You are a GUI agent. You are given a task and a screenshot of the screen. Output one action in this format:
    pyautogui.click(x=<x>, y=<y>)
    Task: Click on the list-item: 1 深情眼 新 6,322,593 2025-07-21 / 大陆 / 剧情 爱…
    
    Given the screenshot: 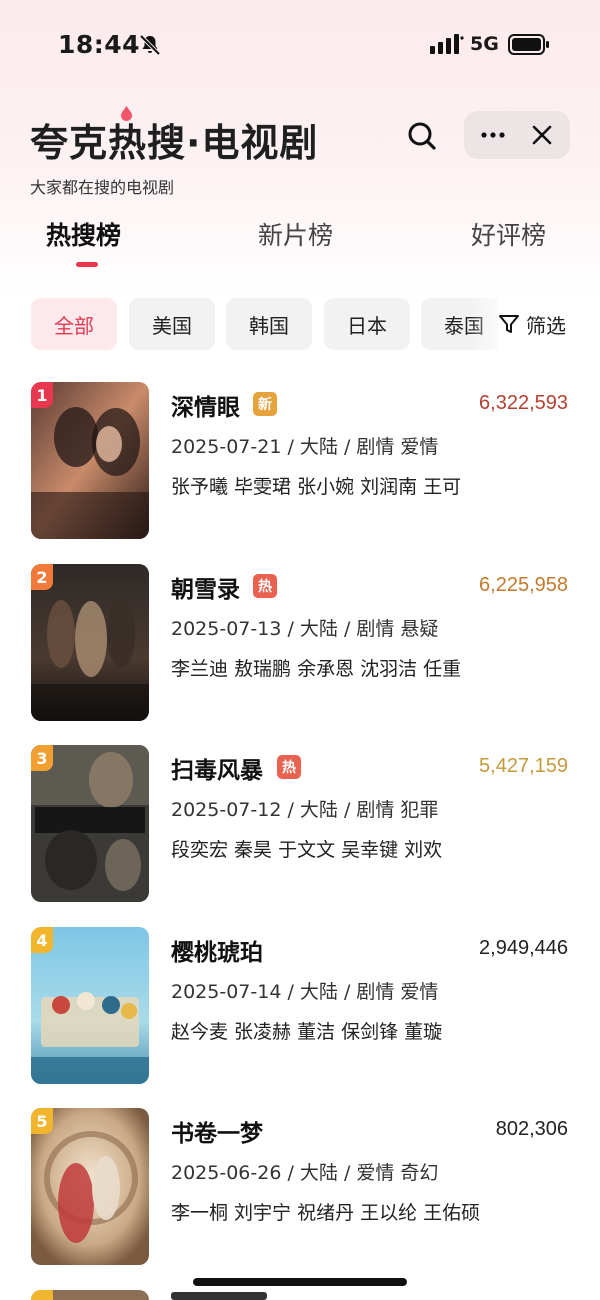 What is the action you would take?
    pyautogui.click(x=300, y=463)
    